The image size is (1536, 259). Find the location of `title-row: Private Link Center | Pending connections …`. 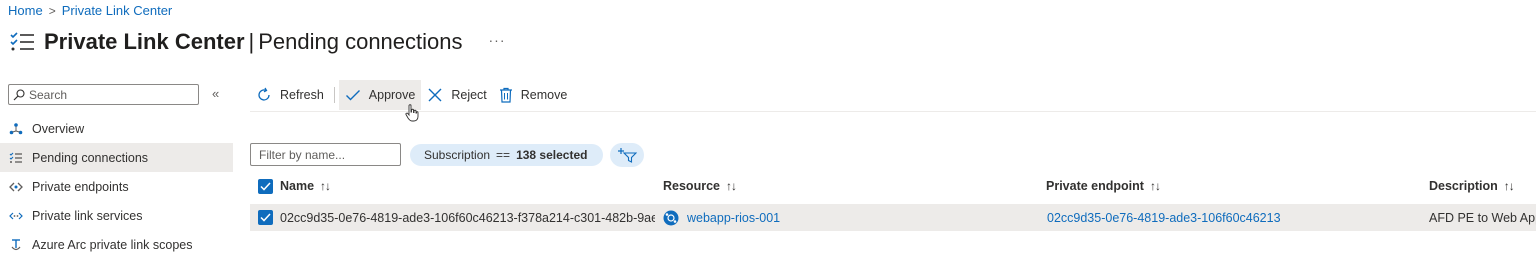

title-row: Private Link Center | Pending connections … is located at coordinates (257, 42).